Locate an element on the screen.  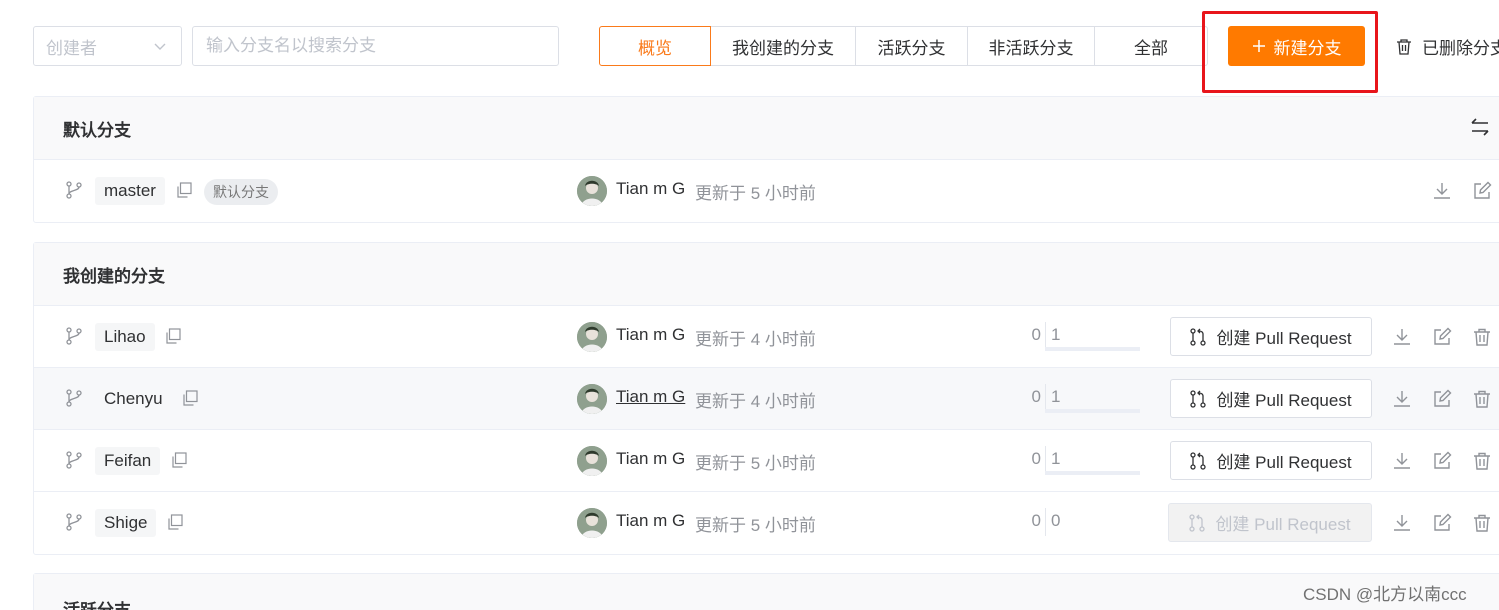
tab-active-branches-label: 活跃分支 is located at coordinates (911, 48).